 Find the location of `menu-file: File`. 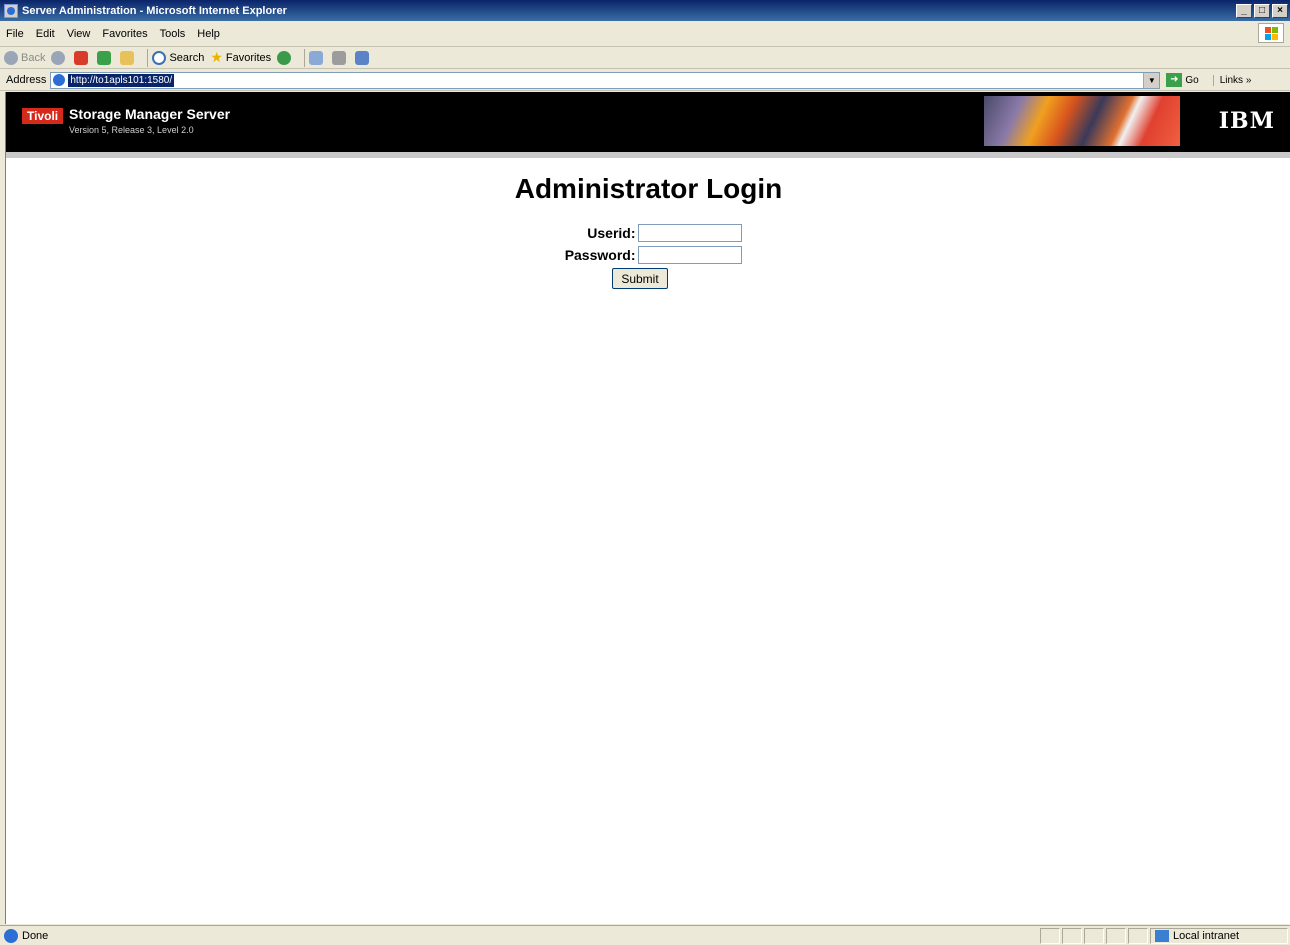

menu-file: File is located at coordinates (15, 34).